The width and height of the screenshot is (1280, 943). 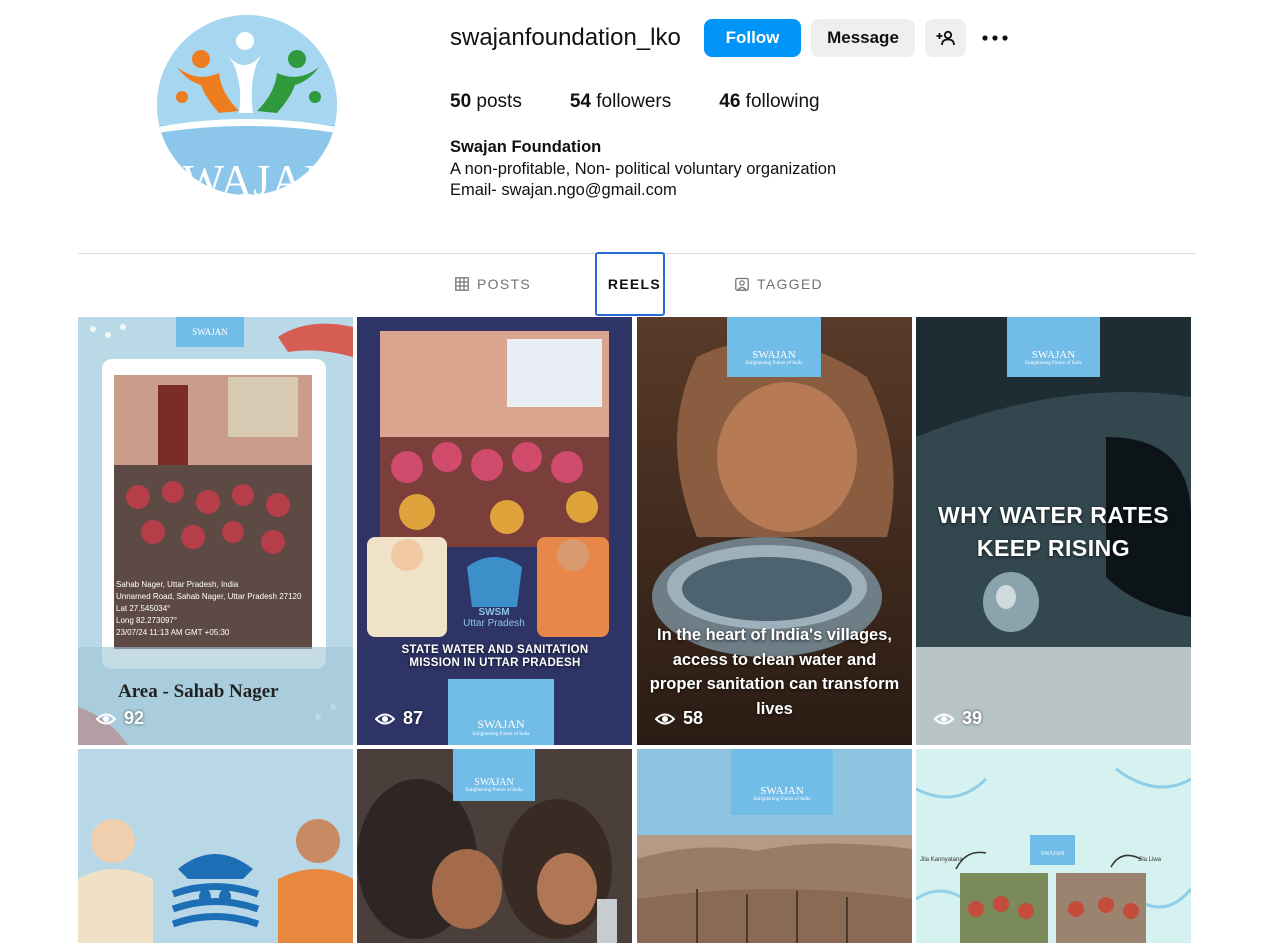 I want to click on tab-reels: REELS, so click(x=630, y=284).